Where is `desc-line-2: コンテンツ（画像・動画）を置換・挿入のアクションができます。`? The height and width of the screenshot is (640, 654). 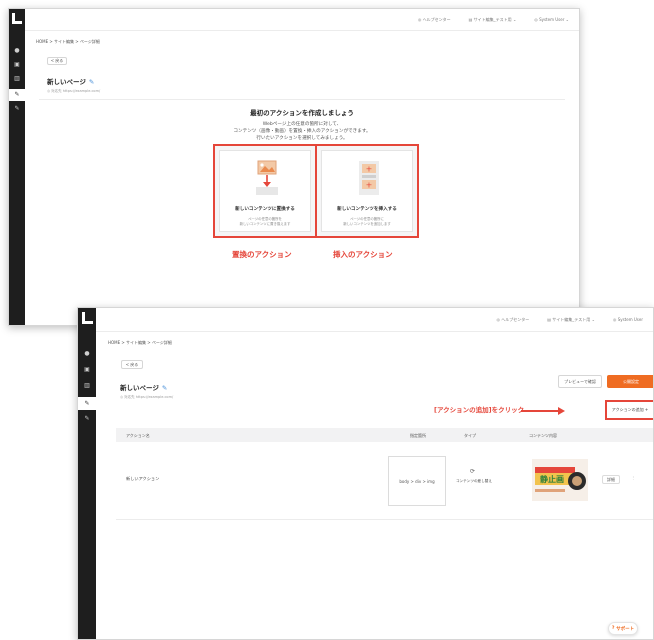
desc-line-2: コンテンツ（画像・動画）を置換・挿入のアクションができます。 is located at coordinates (302, 131).